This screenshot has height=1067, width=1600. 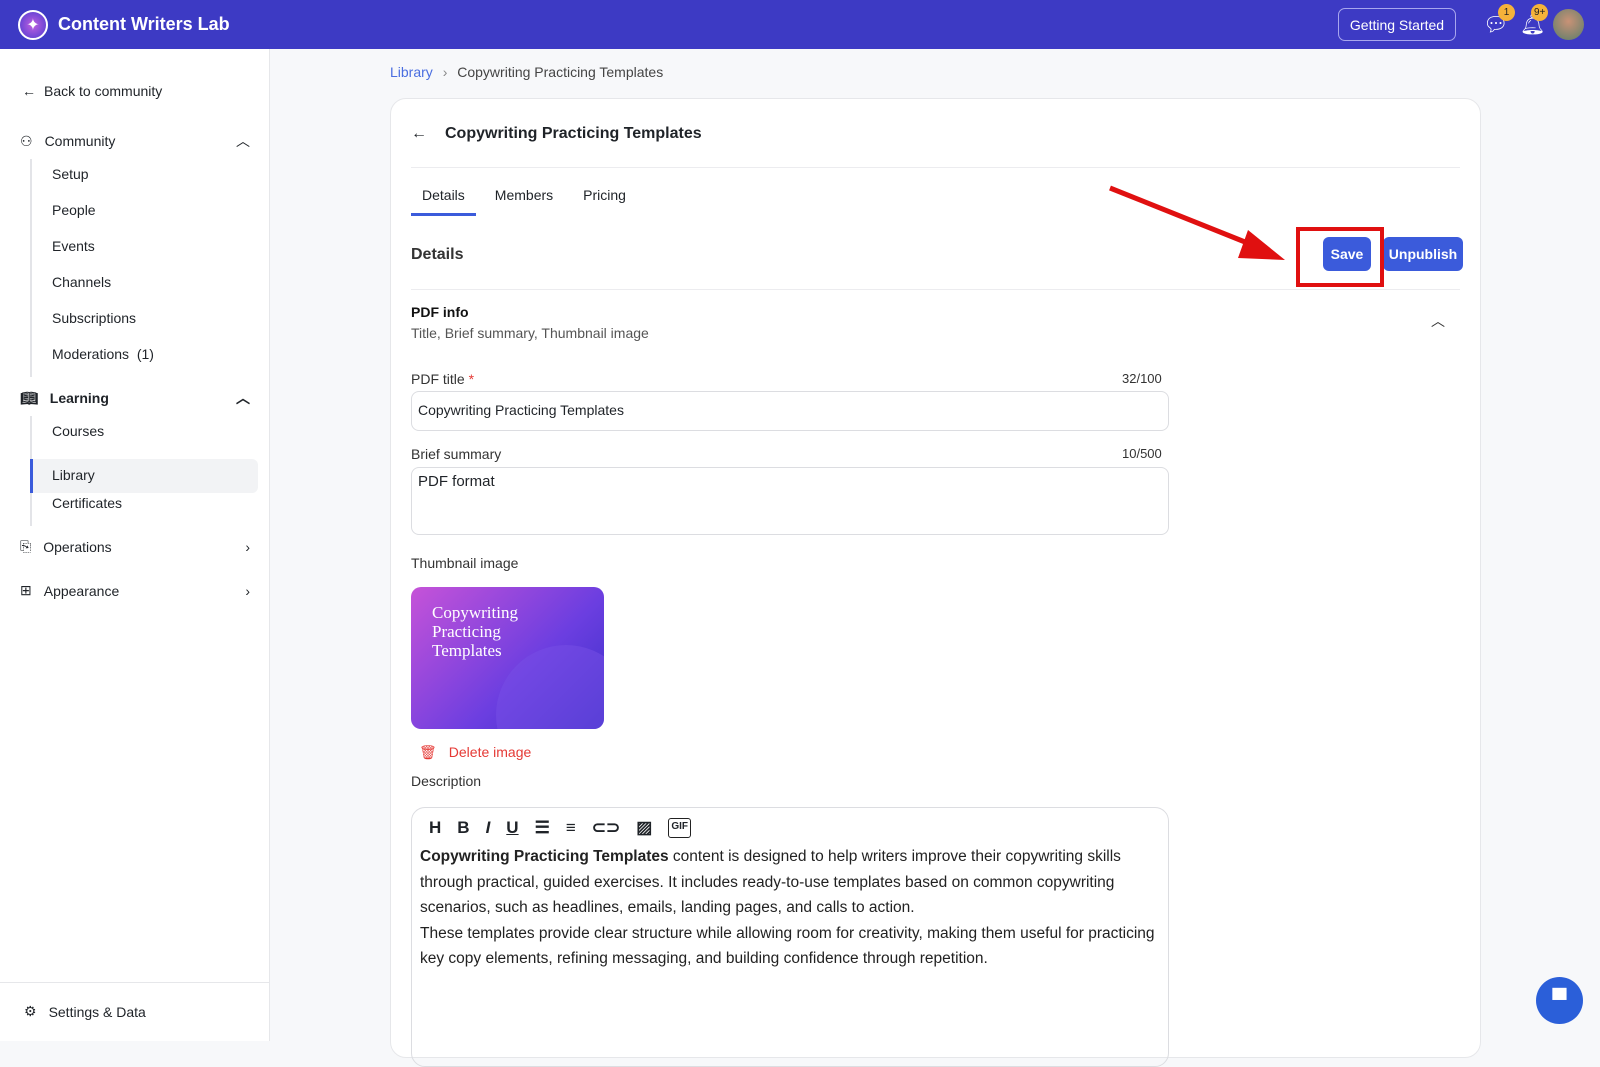 I want to click on logo-icon: ✦, so click(x=33, y=24).